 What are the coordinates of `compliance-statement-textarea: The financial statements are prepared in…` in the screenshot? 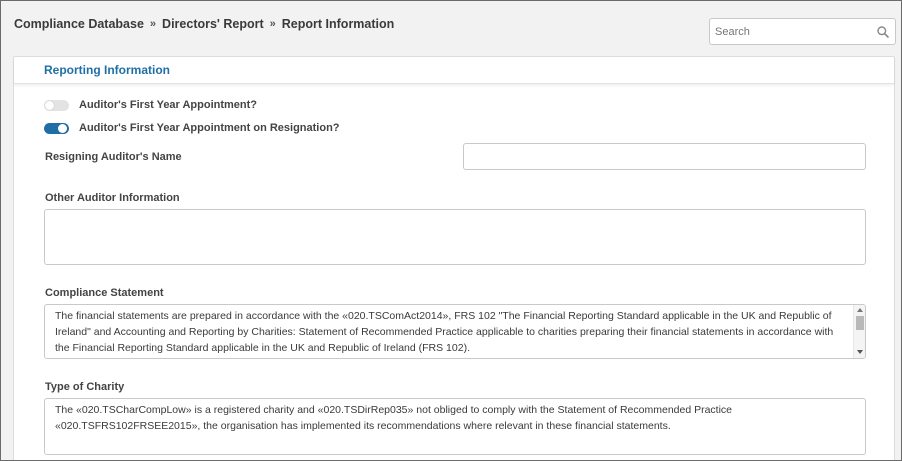 It's located at (455, 331).